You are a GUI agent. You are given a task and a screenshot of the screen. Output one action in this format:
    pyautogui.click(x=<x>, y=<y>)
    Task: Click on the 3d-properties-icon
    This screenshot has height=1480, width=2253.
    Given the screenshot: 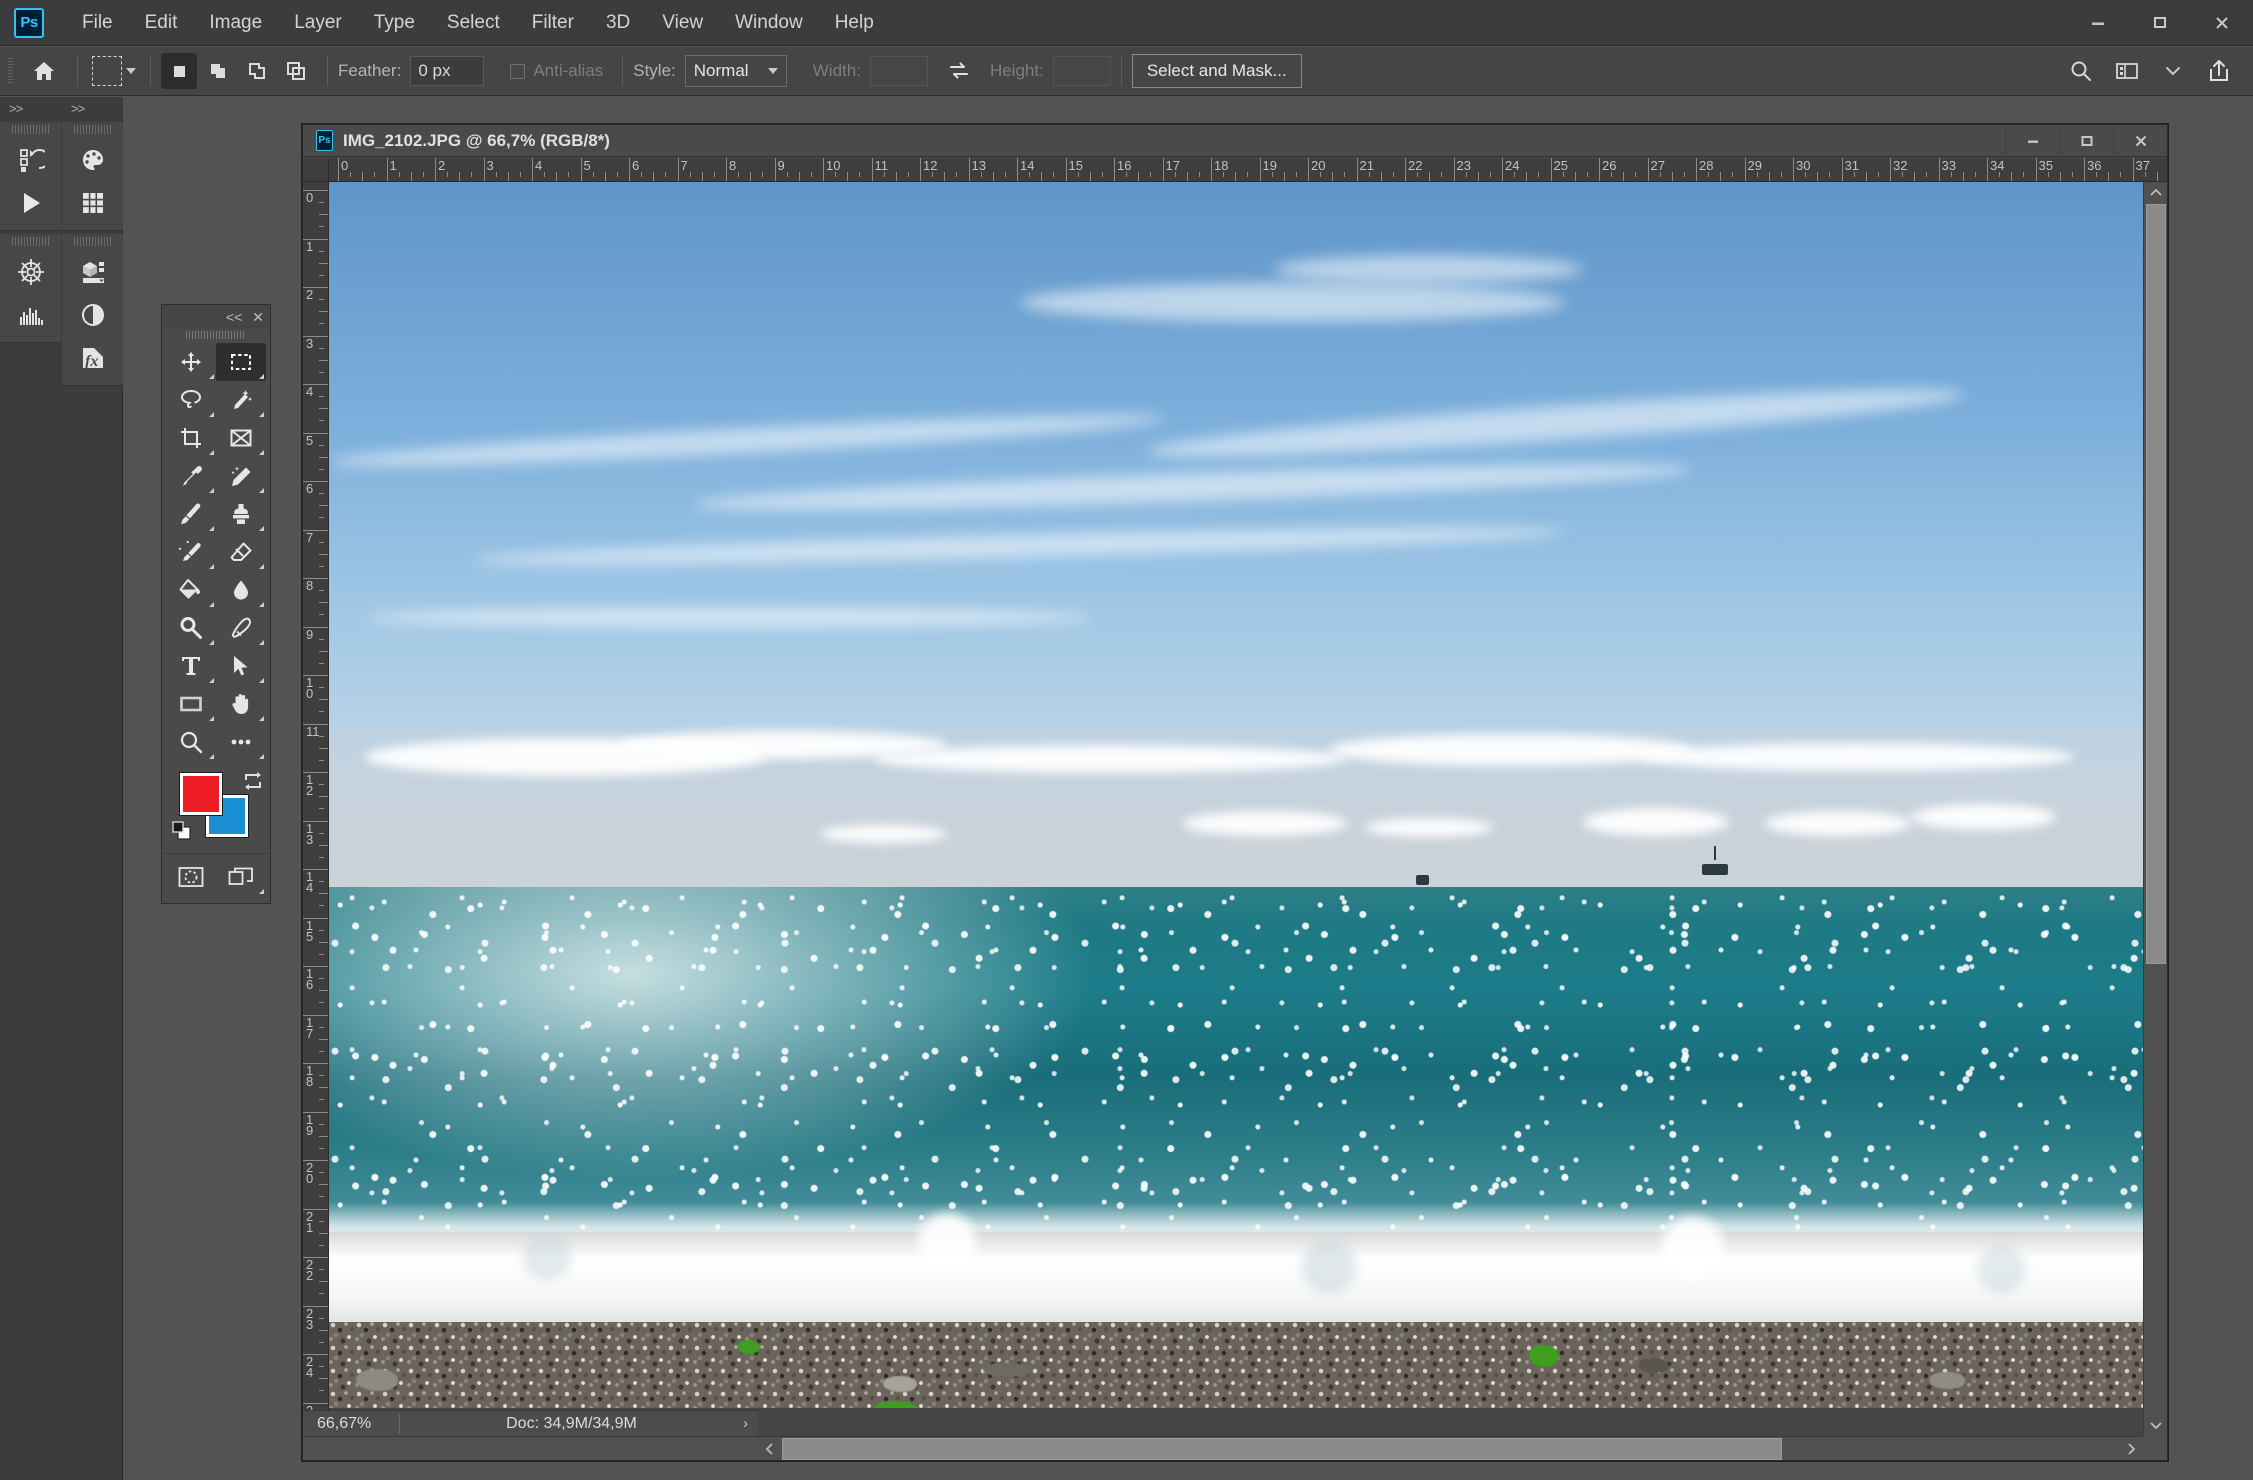 What is the action you would take?
    pyautogui.click(x=92, y=271)
    